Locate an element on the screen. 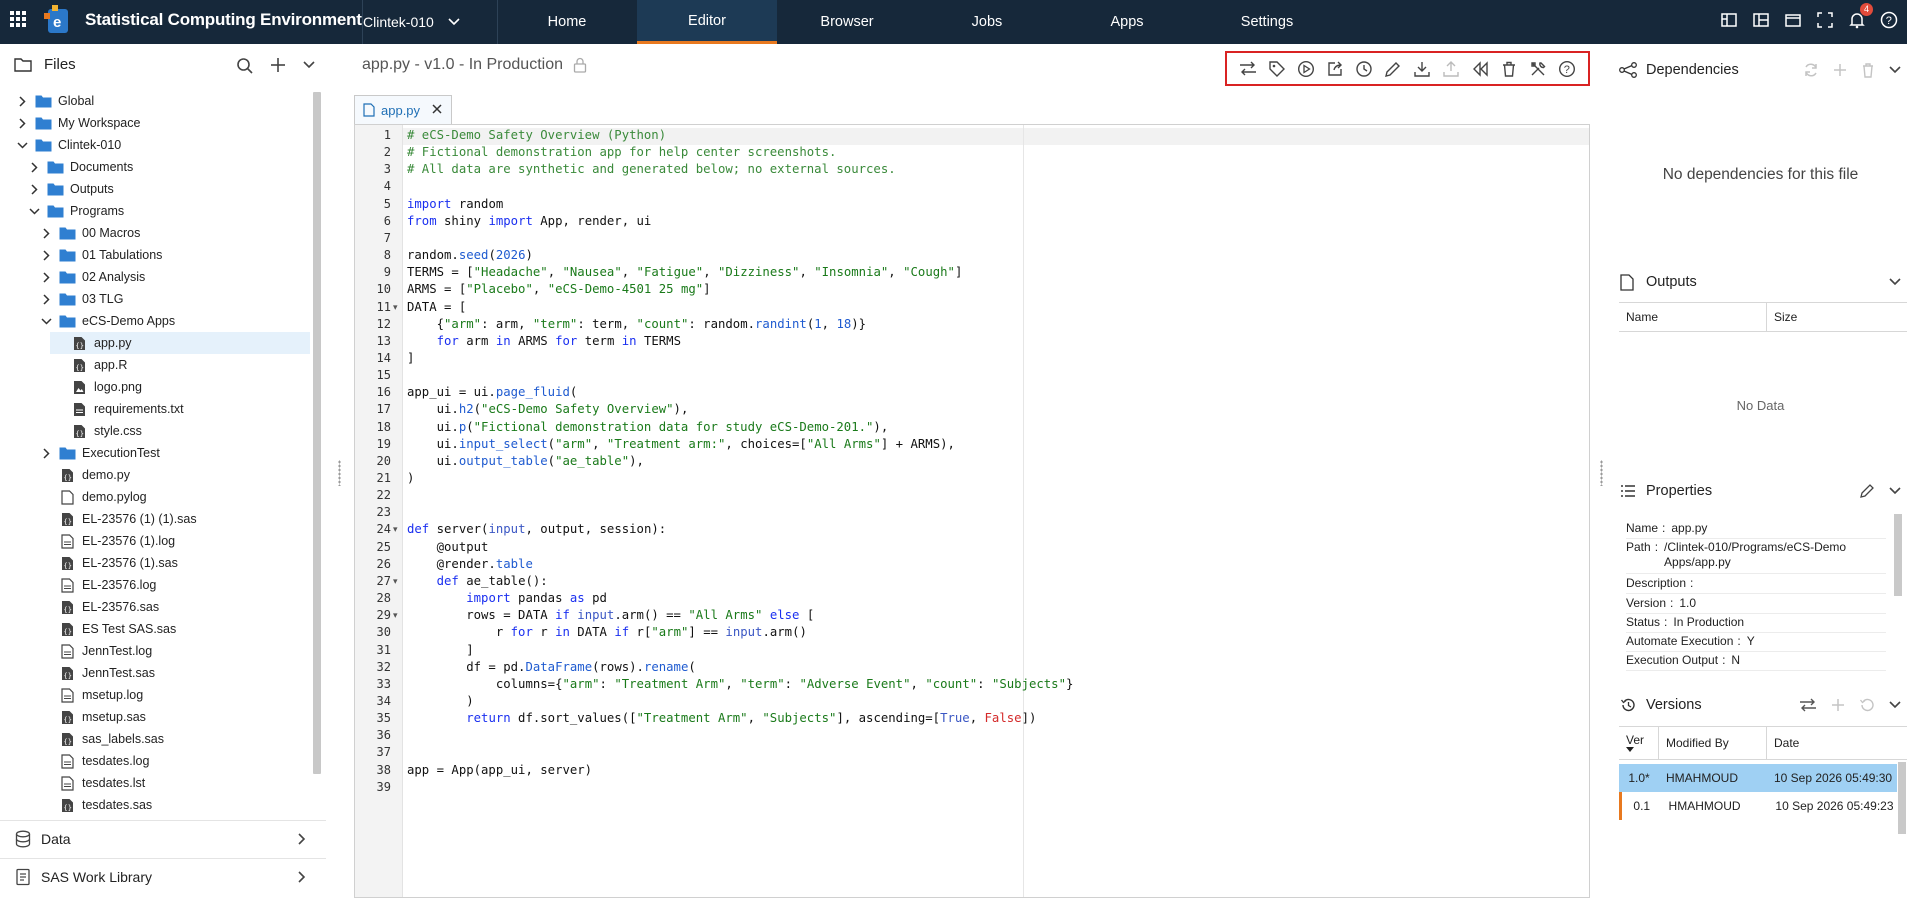 This screenshot has height=899, width=1907. tree-folder: 00 Macros is located at coordinates (174, 233).